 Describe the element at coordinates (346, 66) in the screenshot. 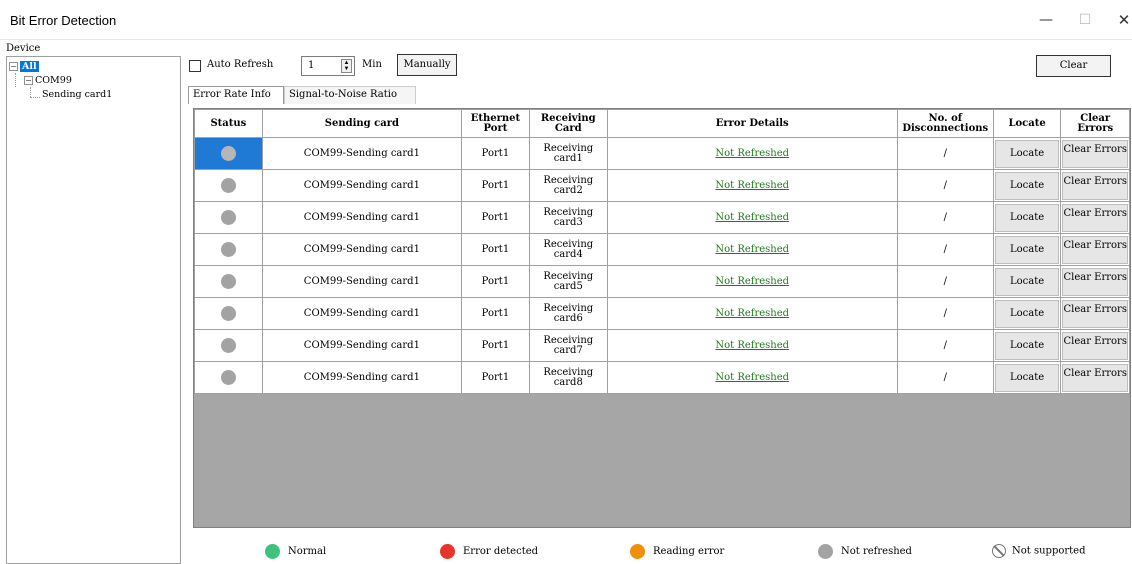

I see `spin-arrows-icon: ▲ ▼` at that location.